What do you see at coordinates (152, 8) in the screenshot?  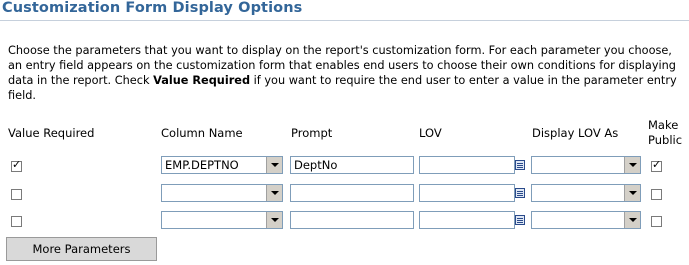 I see `section-title: Customization Form Display Options` at bounding box center [152, 8].